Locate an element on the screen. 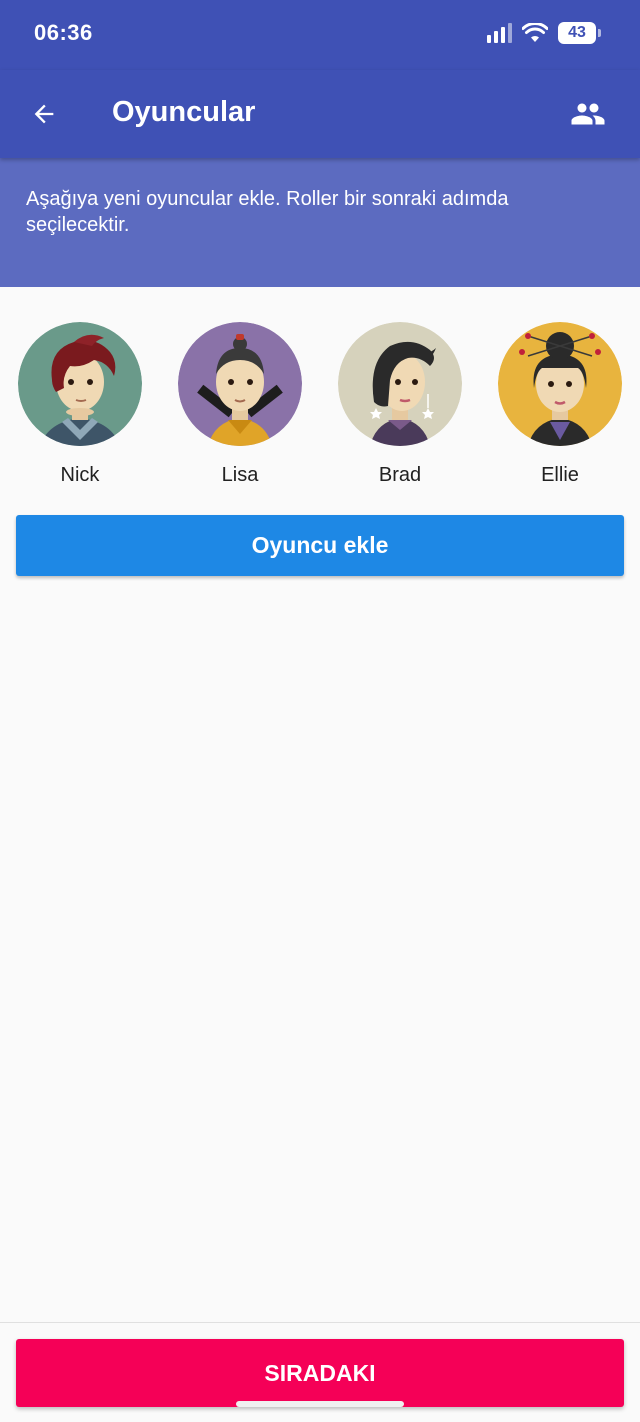 The width and height of the screenshot is (640, 1422). home-indicator is located at coordinates (320, 1404).